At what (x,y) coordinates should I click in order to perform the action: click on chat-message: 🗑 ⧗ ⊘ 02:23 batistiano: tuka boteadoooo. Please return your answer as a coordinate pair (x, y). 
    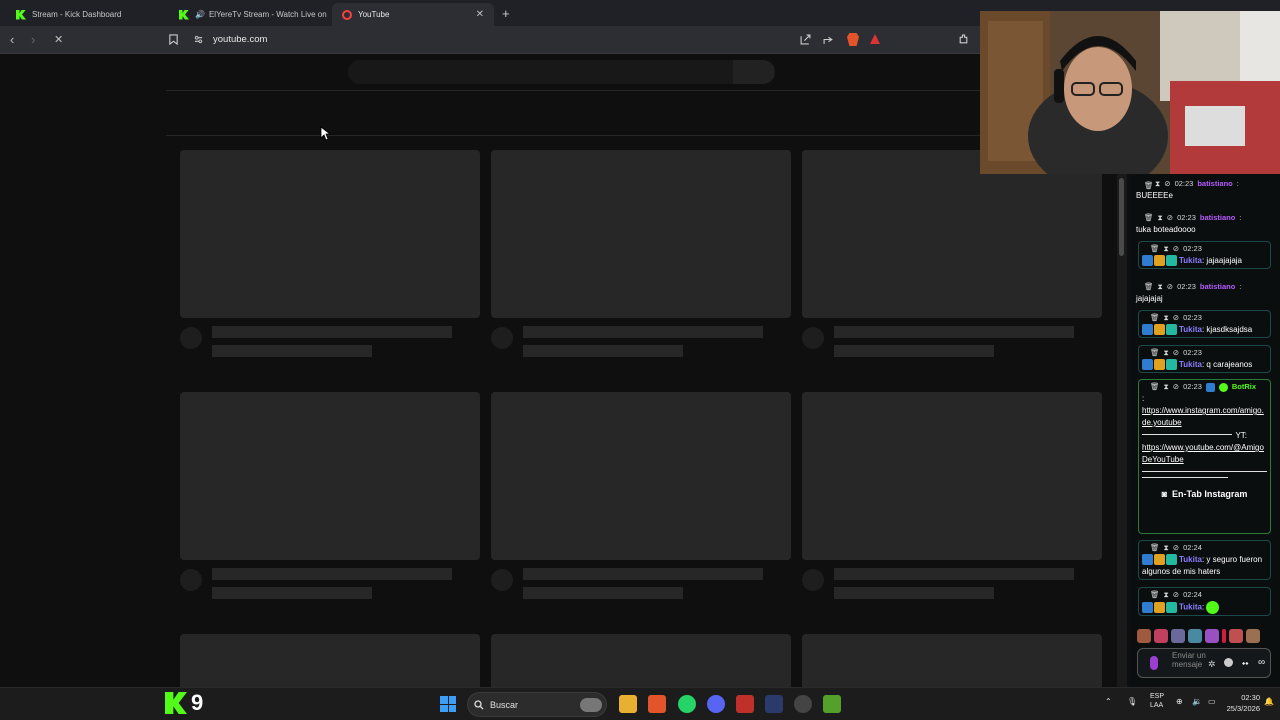
    Looking at the image, I should click on (1204, 224).